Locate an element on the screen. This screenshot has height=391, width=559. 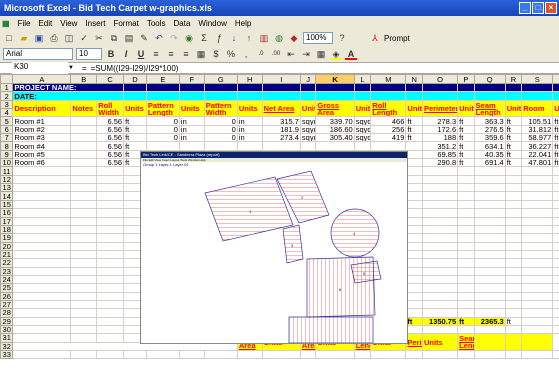
row-header: 20 is located at coordinates (7, 246).